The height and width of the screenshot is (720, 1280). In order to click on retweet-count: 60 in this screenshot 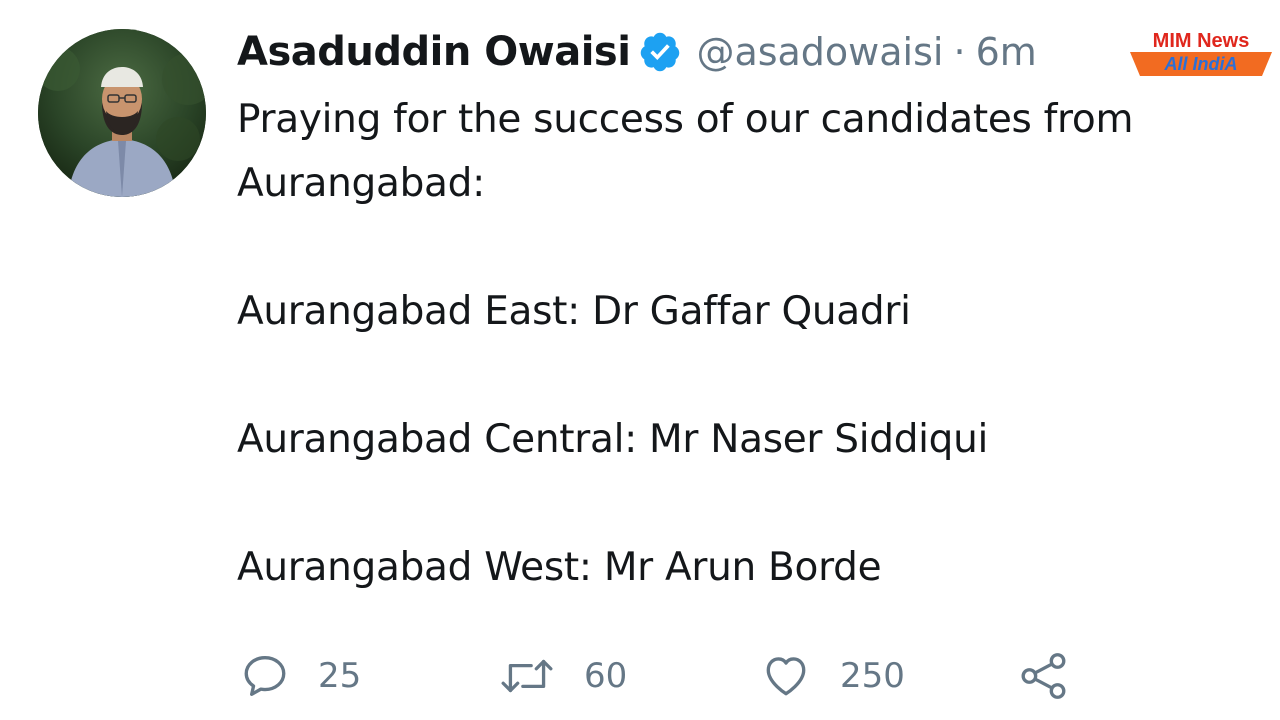, I will do `click(606, 676)`.